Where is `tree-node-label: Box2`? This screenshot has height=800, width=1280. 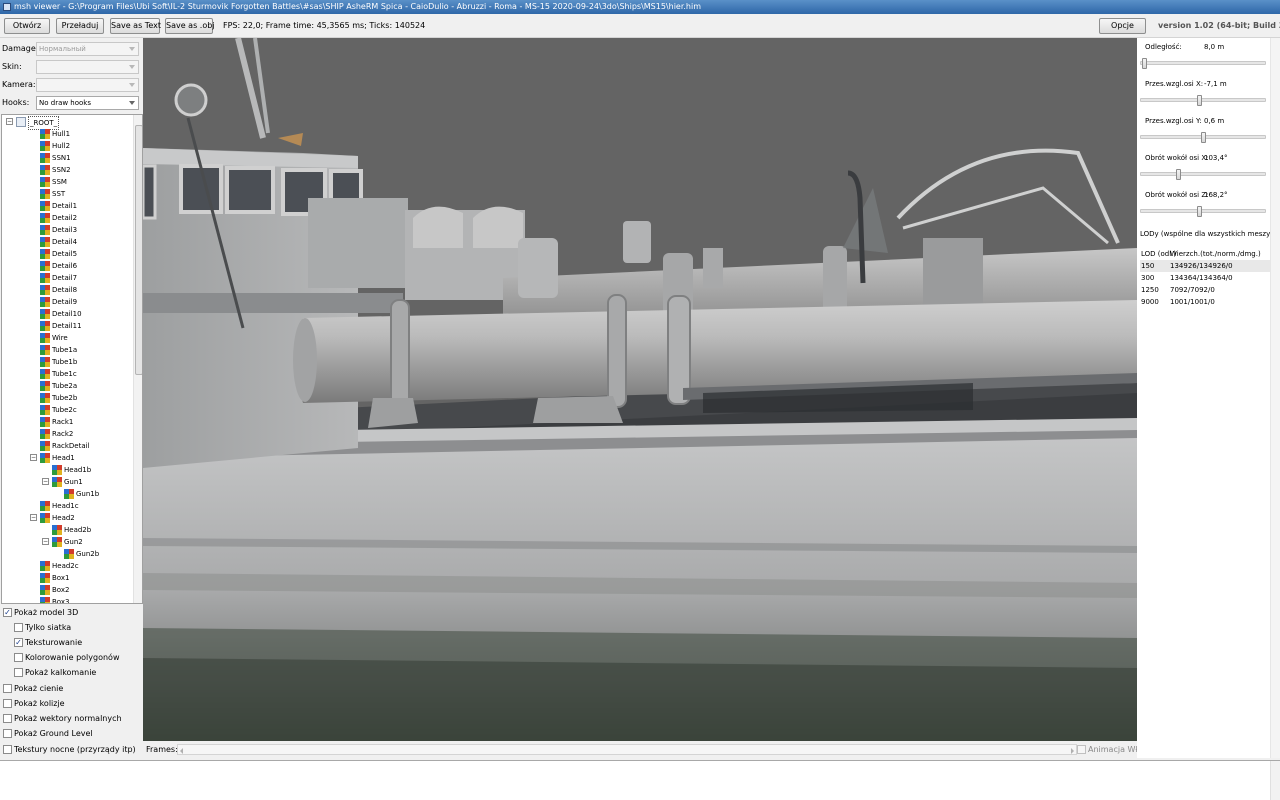
tree-node-label: Box2 is located at coordinates (61, 590).